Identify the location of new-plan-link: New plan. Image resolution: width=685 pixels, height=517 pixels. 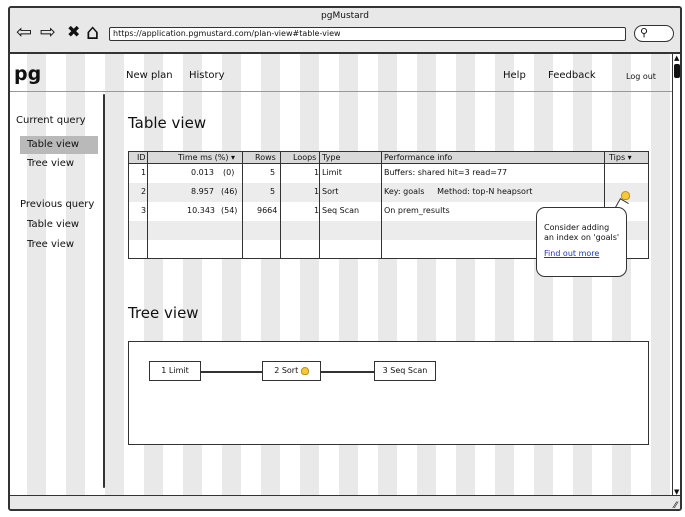
(149, 75).